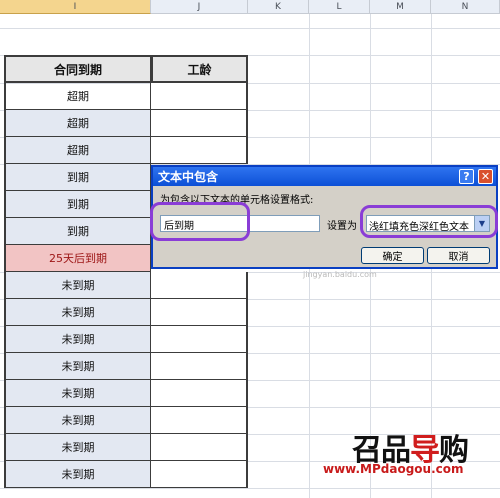  Describe the element at coordinates (342, 226) in the screenshot. I see `set-as-label: 设置为` at that location.